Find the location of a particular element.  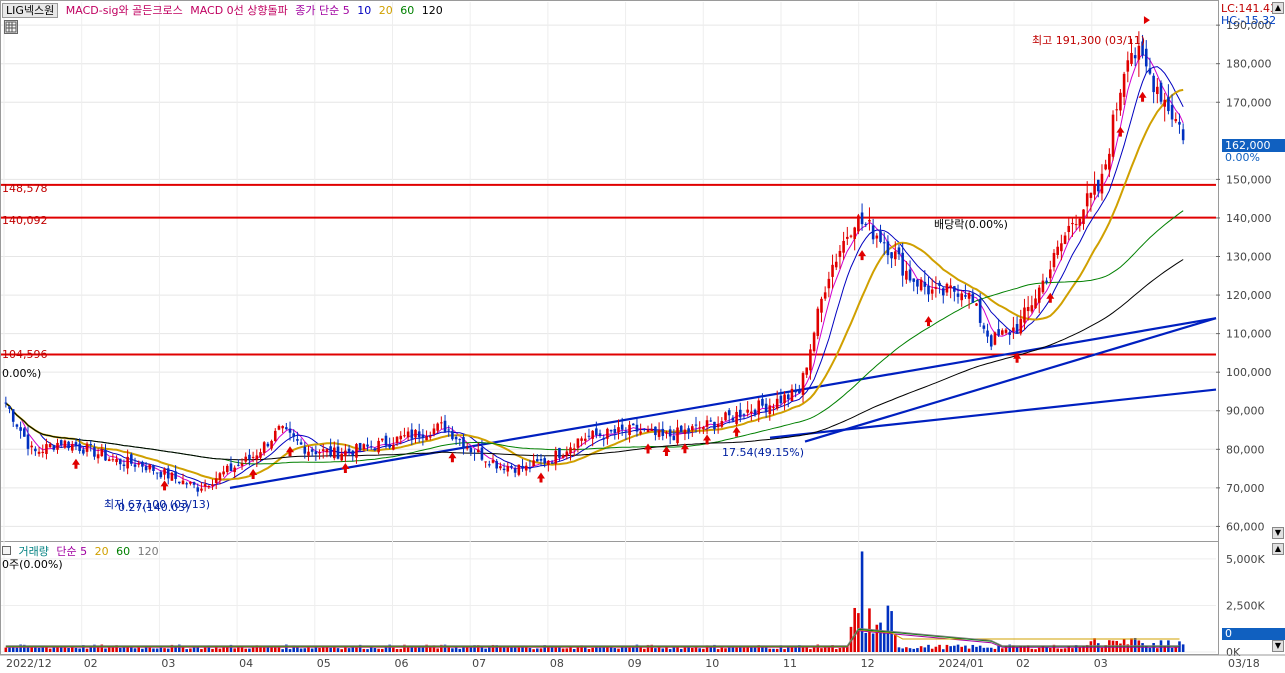

table-view-icon is located at coordinates (11, 27).